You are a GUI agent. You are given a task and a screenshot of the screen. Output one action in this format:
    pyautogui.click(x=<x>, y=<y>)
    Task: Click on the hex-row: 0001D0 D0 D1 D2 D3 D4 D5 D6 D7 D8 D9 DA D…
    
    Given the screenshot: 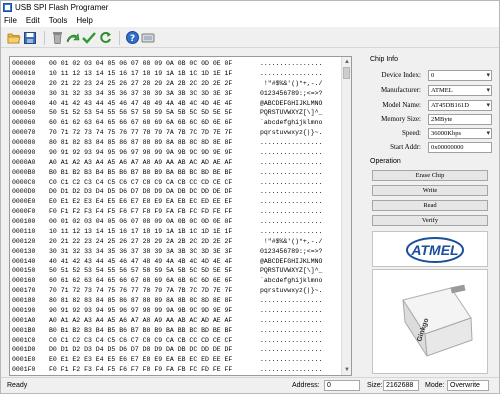 What is the action you would take?
    pyautogui.click(x=177, y=350)
    